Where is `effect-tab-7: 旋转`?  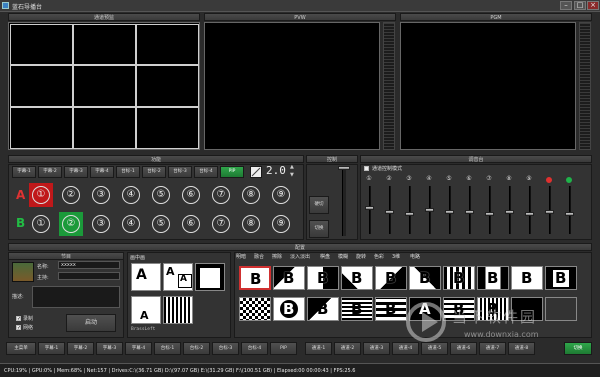 effect-tab-7: 旋转 is located at coordinates (365, 257).